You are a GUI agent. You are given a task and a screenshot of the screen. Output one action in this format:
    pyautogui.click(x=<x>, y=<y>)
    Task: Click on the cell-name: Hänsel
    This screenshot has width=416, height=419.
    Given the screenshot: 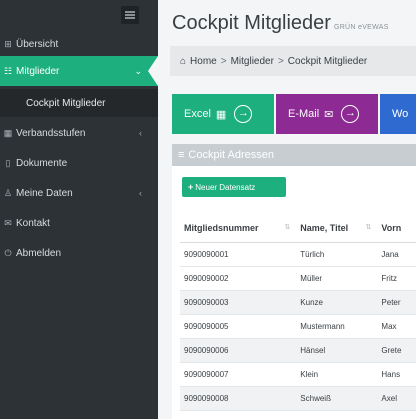 What is the action you would take?
    pyautogui.click(x=337, y=350)
    